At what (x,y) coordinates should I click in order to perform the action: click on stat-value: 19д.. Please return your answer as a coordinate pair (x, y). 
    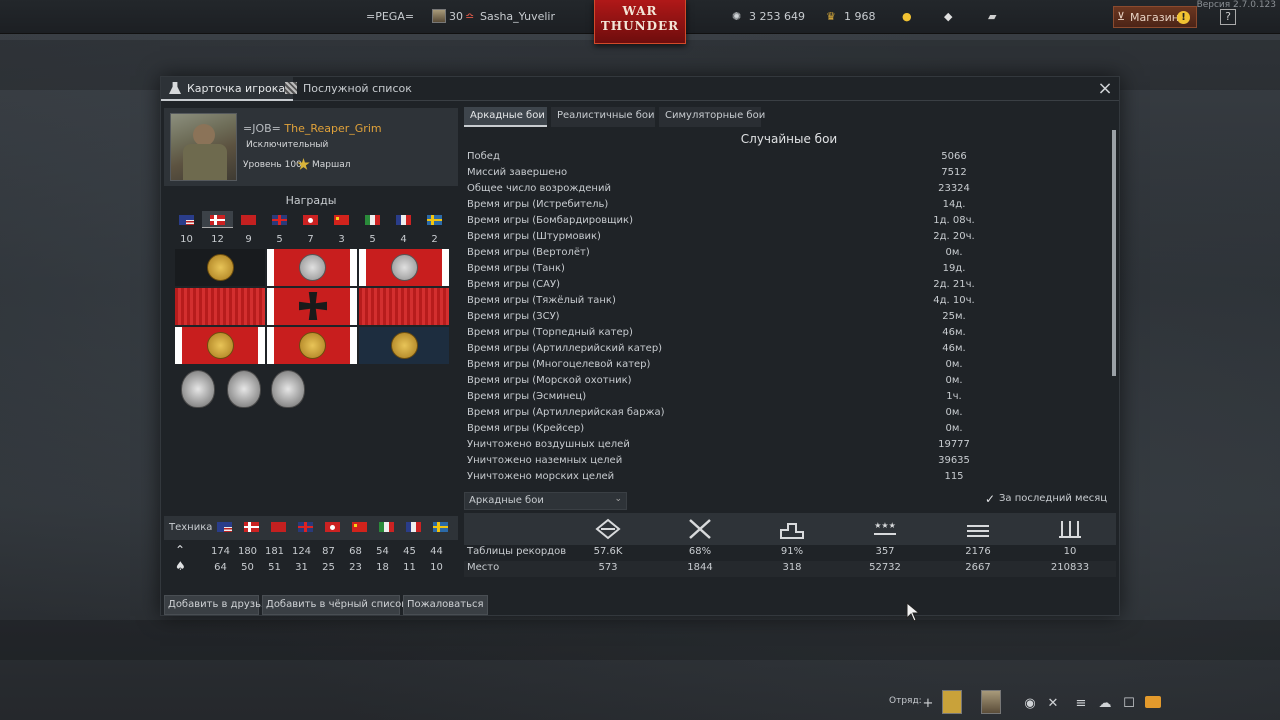
    Looking at the image, I should click on (954, 268).